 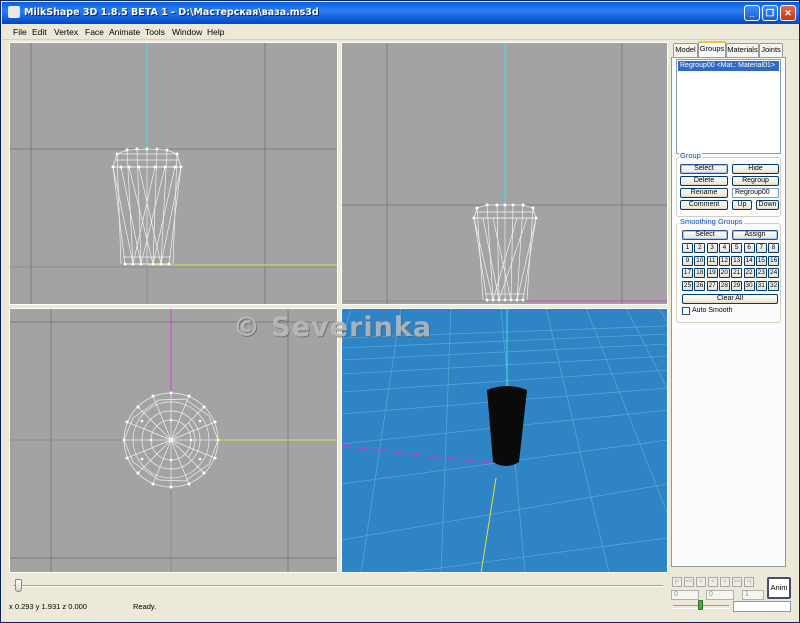 I want to click on smoothing-group-button: 27, so click(x=712, y=285).